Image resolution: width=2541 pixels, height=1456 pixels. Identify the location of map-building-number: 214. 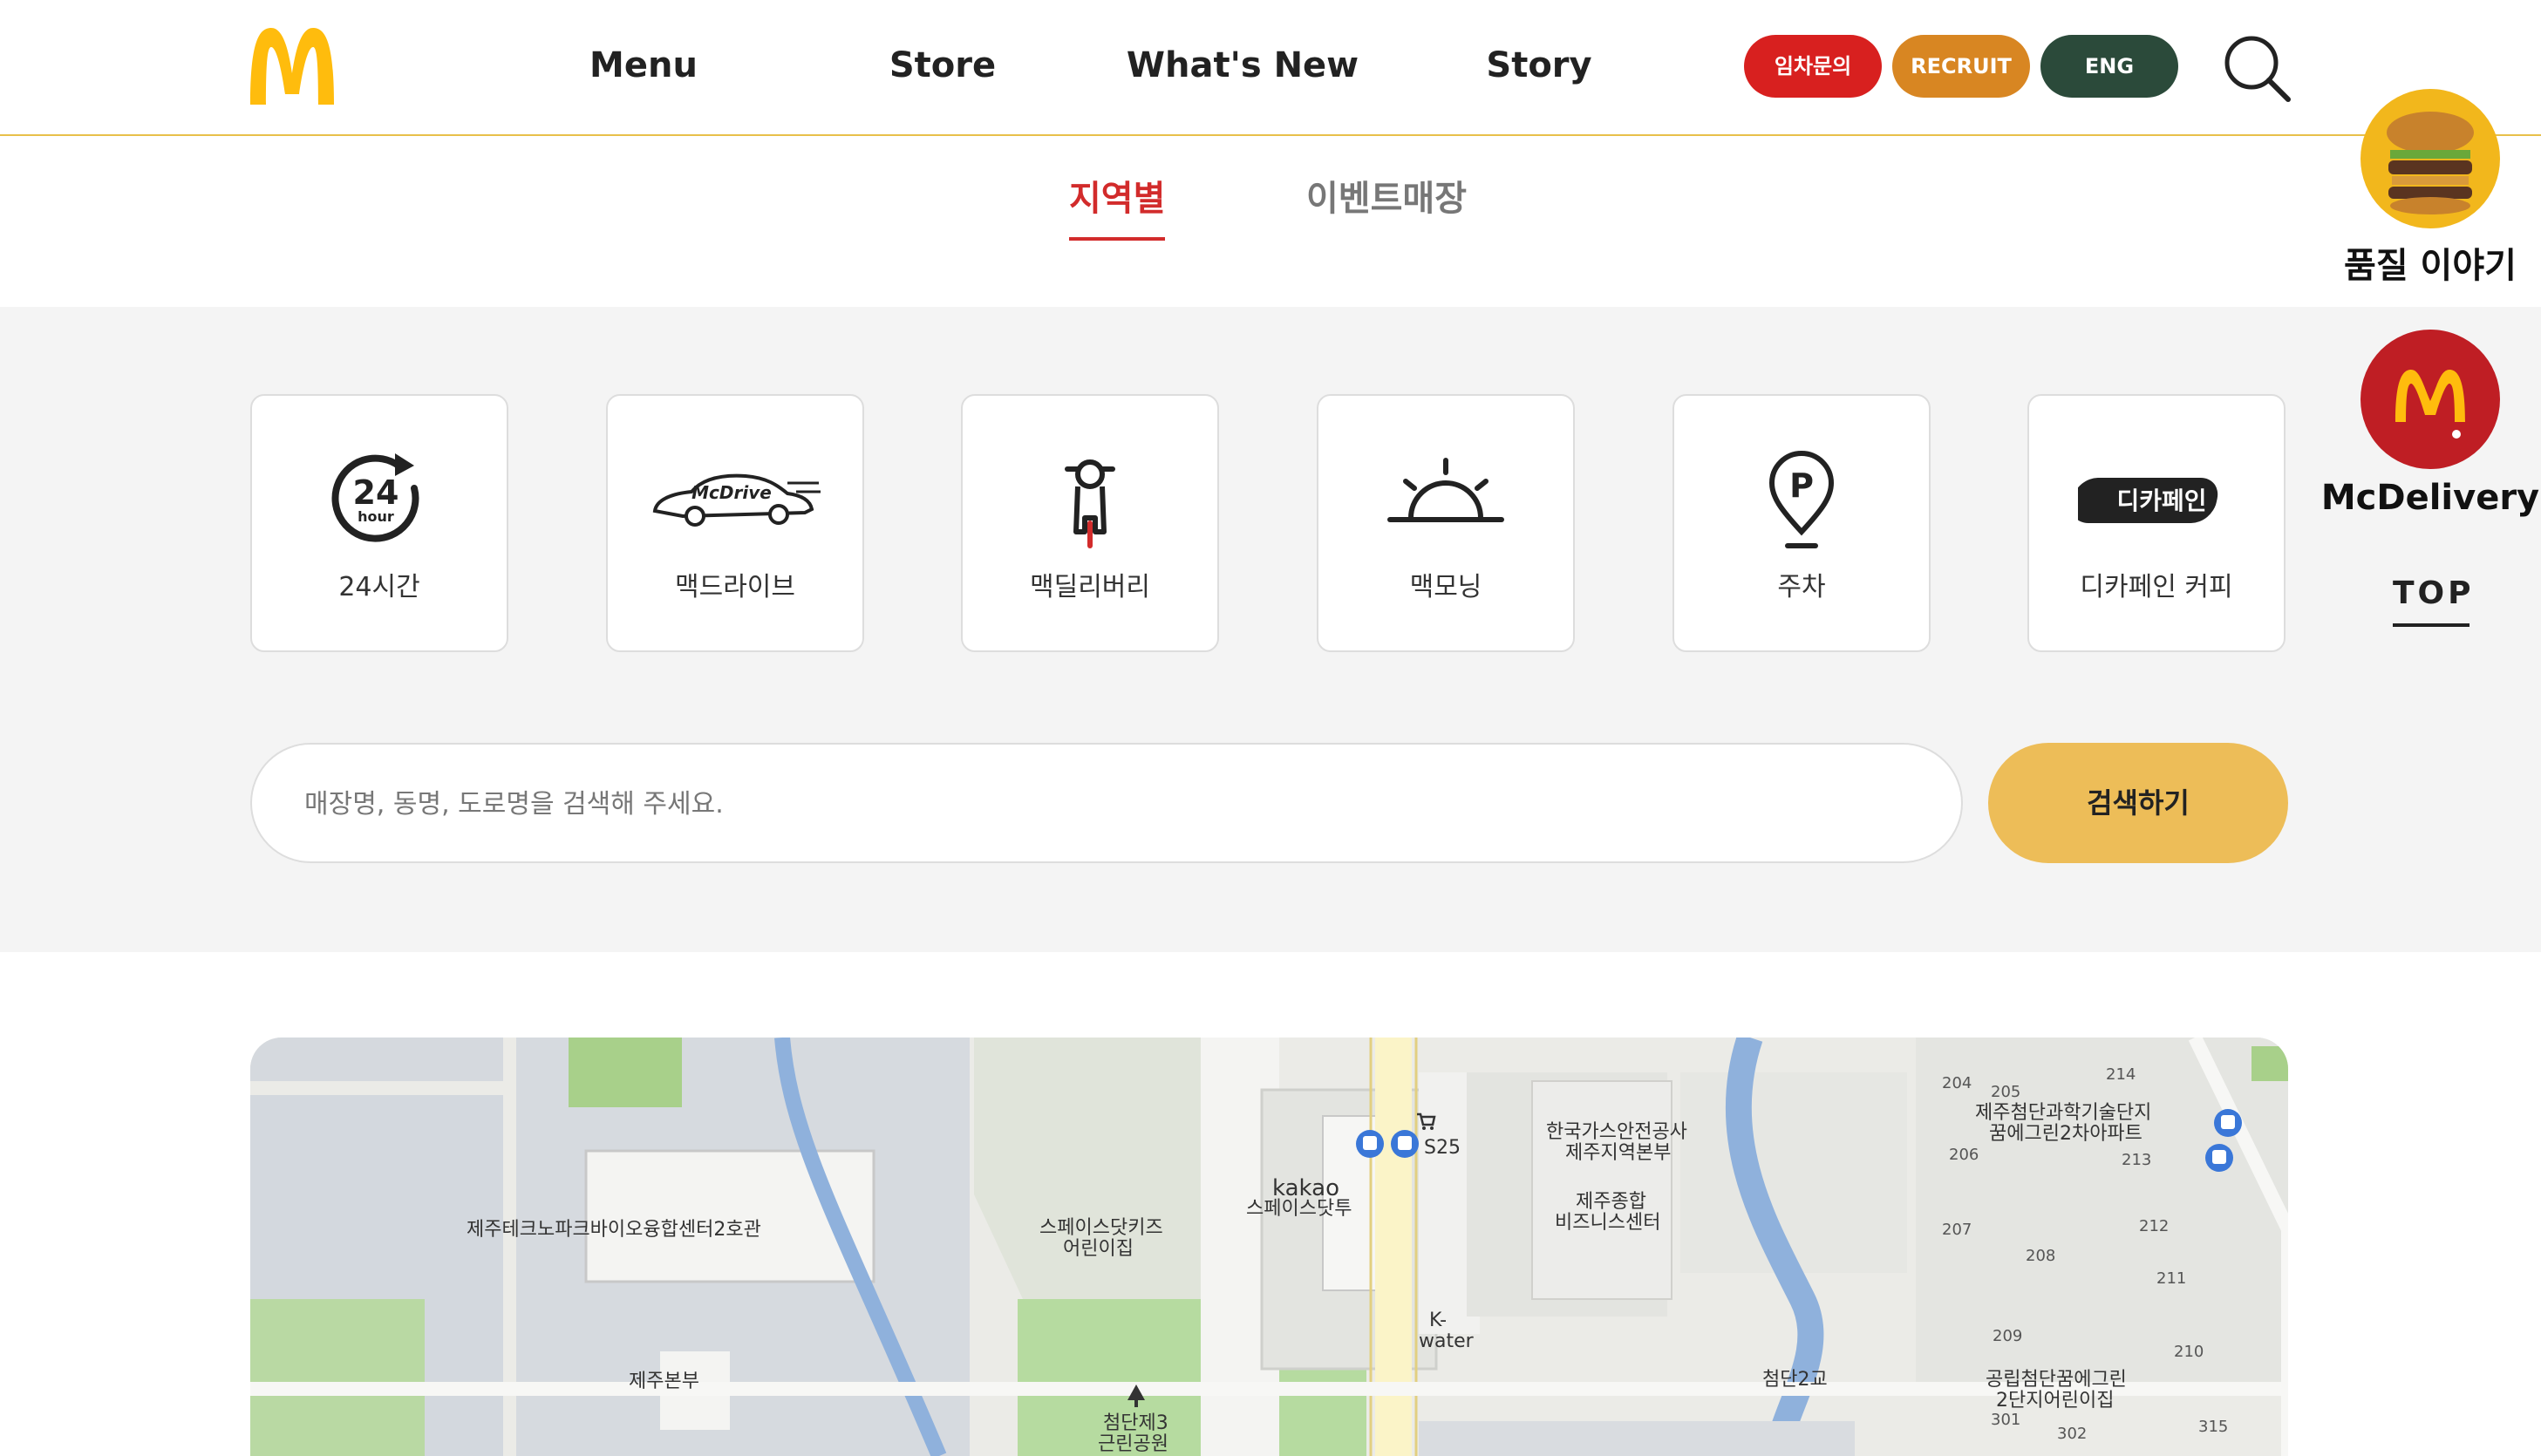
(2121, 1074).